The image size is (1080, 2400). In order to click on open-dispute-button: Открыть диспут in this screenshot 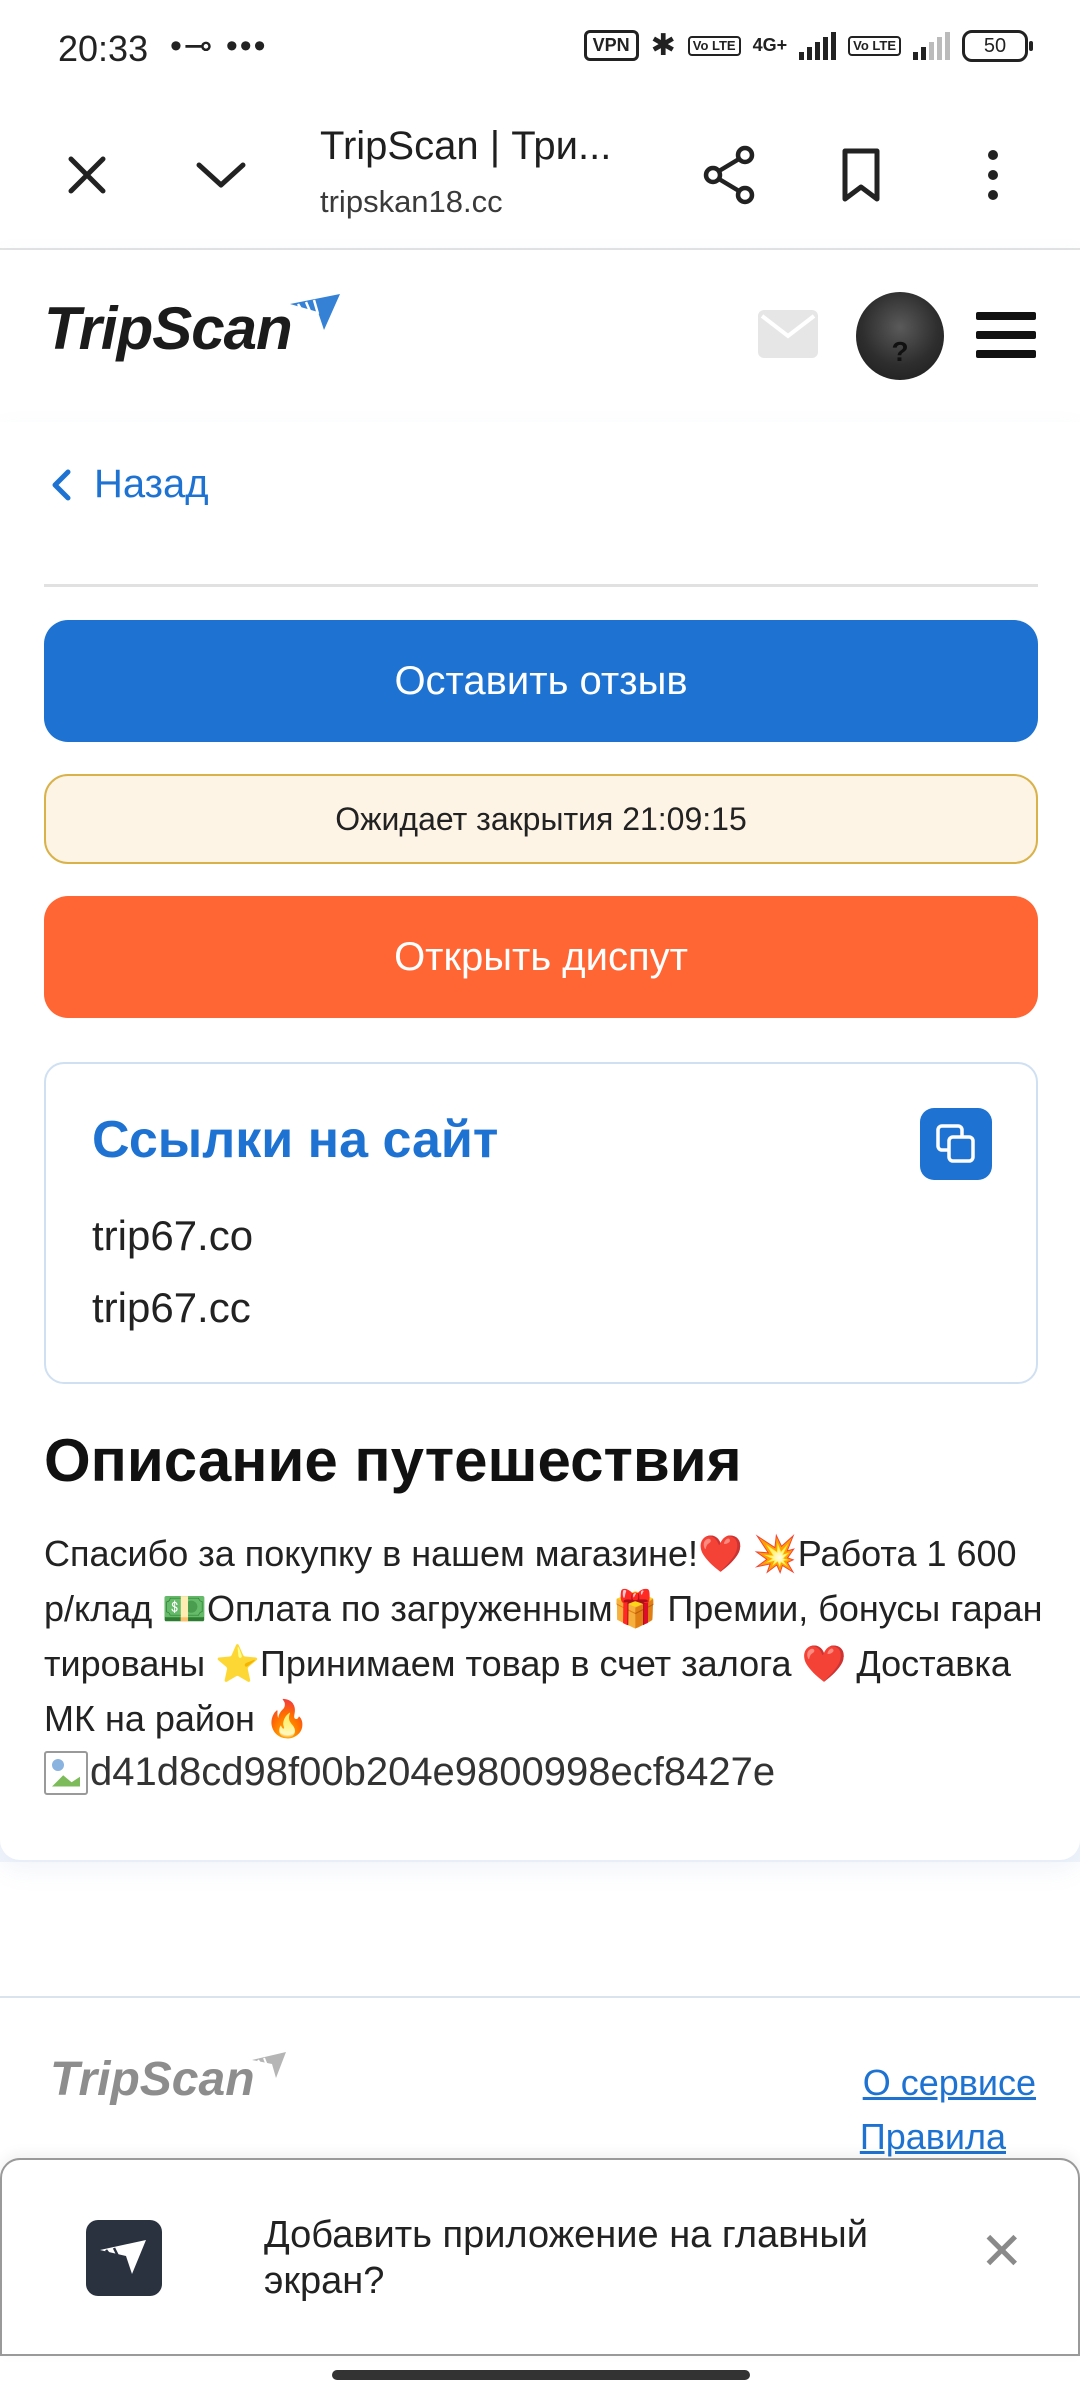, I will do `click(541, 957)`.